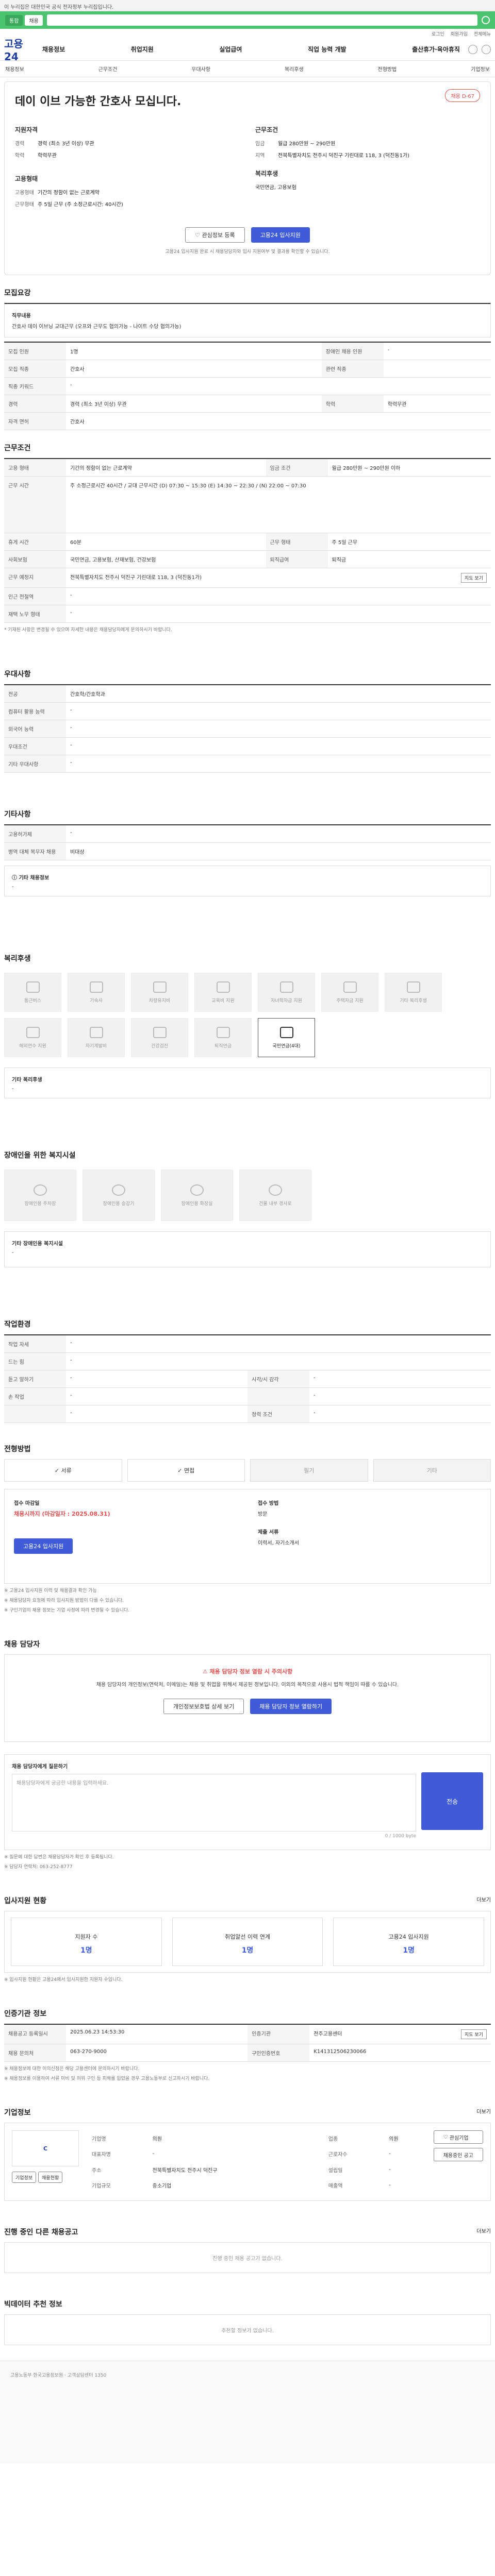  Describe the element at coordinates (278, 421) in the screenshot. I see `row-value: 간호사` at that location.